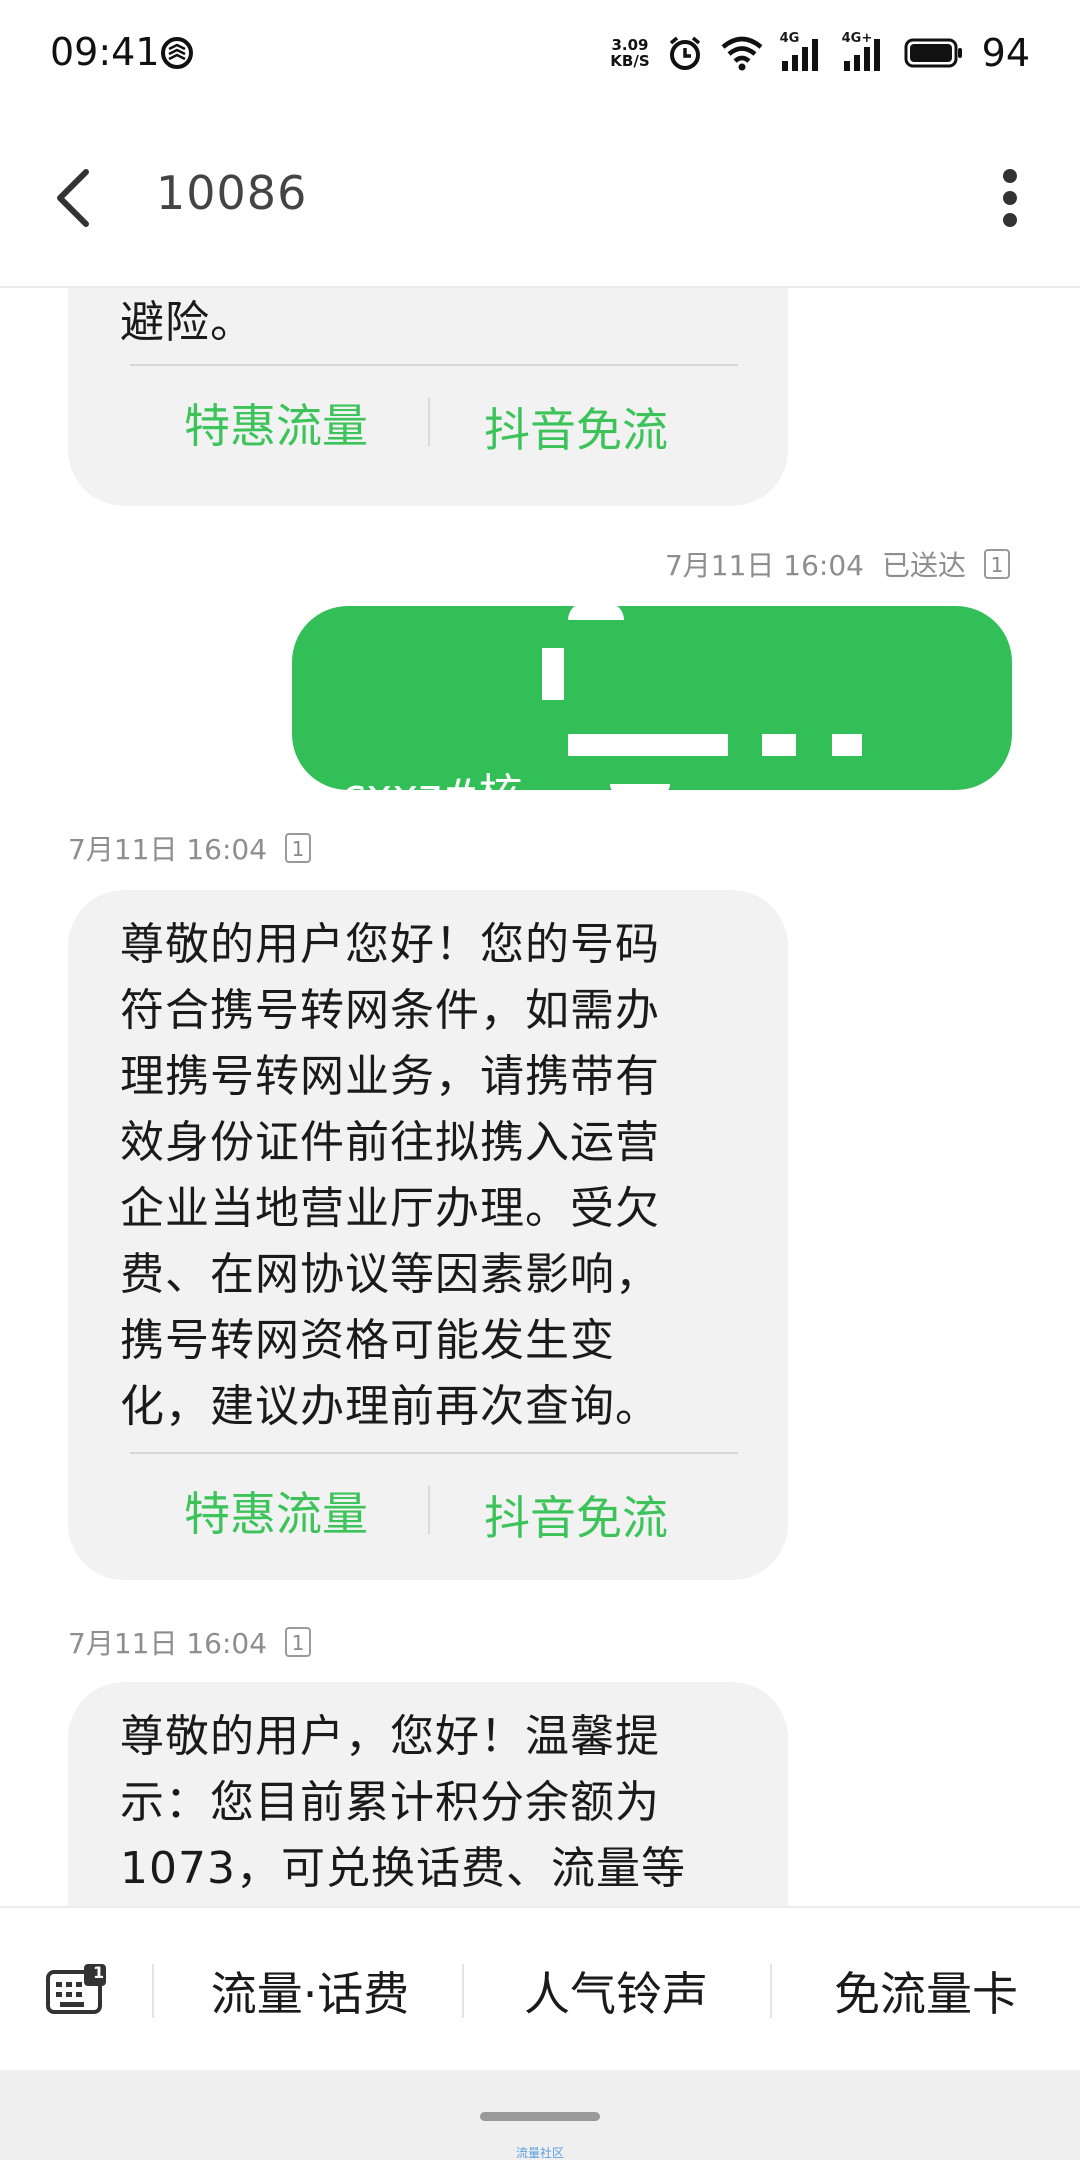 The width and height of the screenshot is (1080, 2161). Describe the element at coordinates (390, 1208) in the screenshot. I see `message-line: 企业当地营业厅办理。受欠` at that location.